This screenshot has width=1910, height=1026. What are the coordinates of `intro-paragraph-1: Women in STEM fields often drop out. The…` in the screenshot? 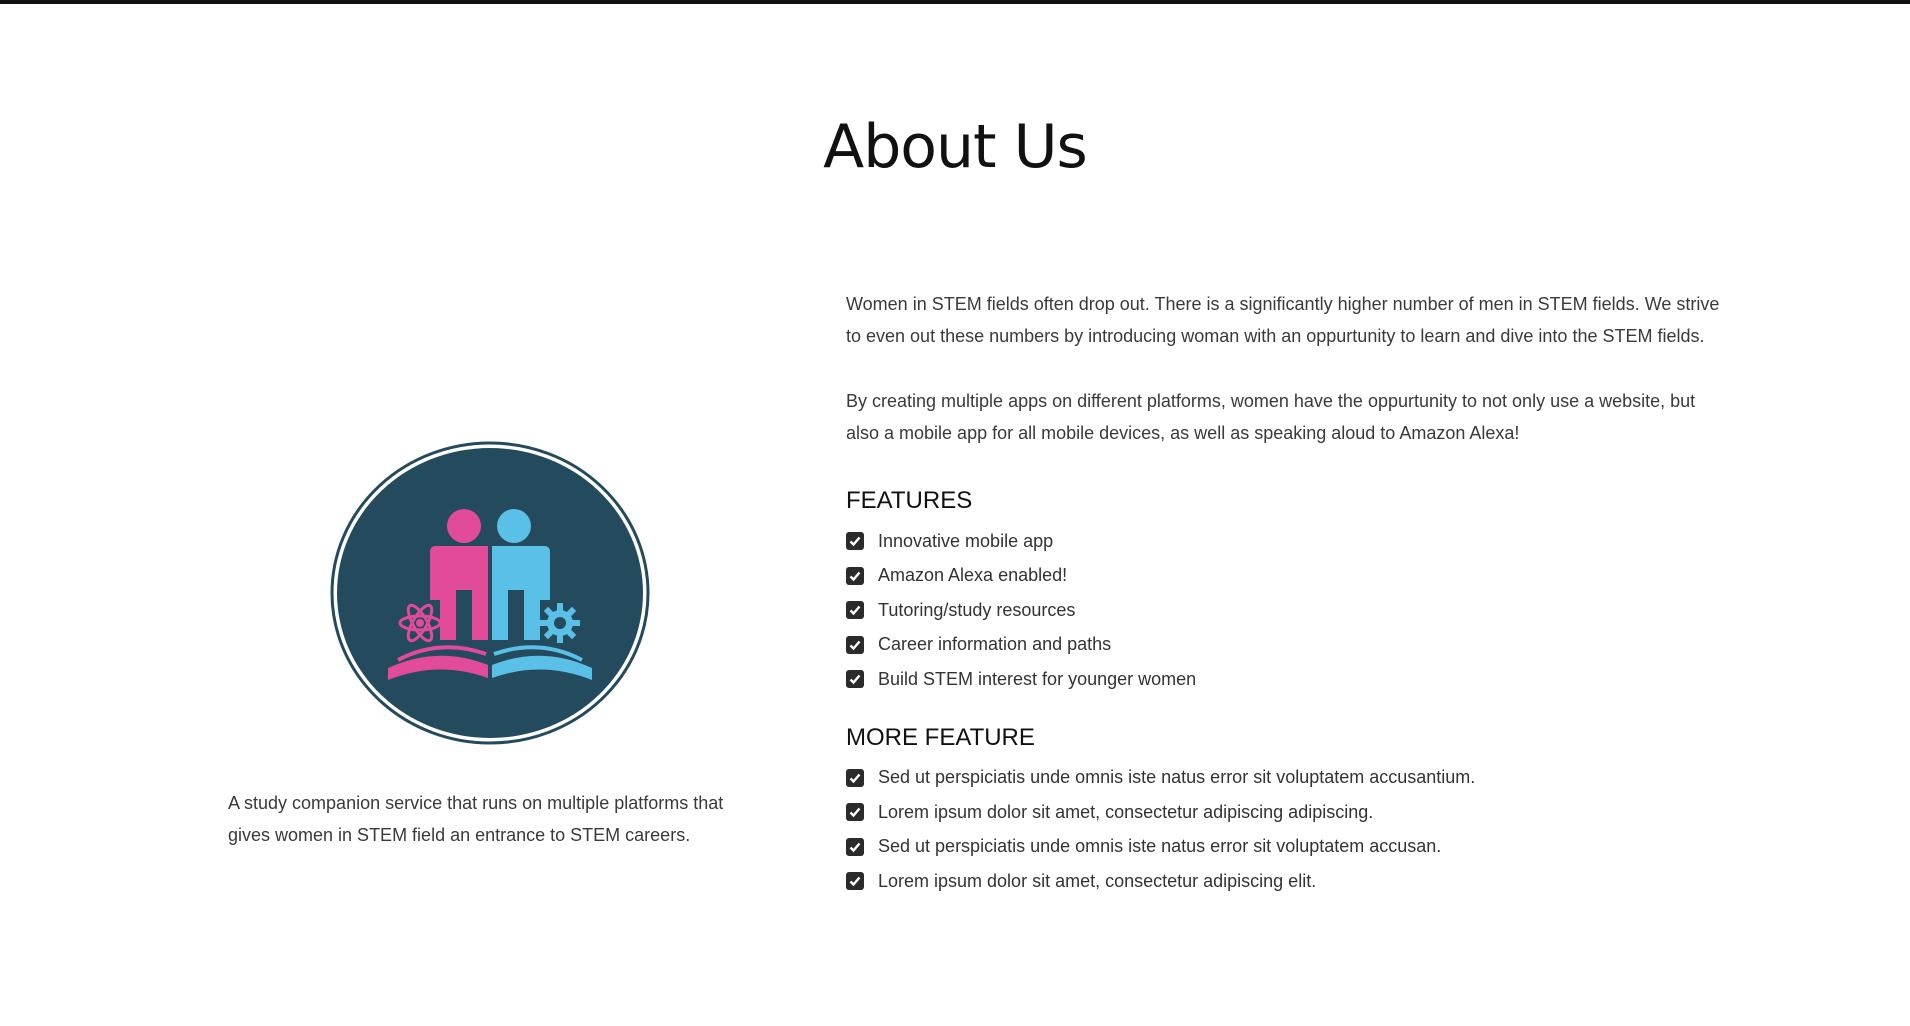 It's located at (1283, 320).